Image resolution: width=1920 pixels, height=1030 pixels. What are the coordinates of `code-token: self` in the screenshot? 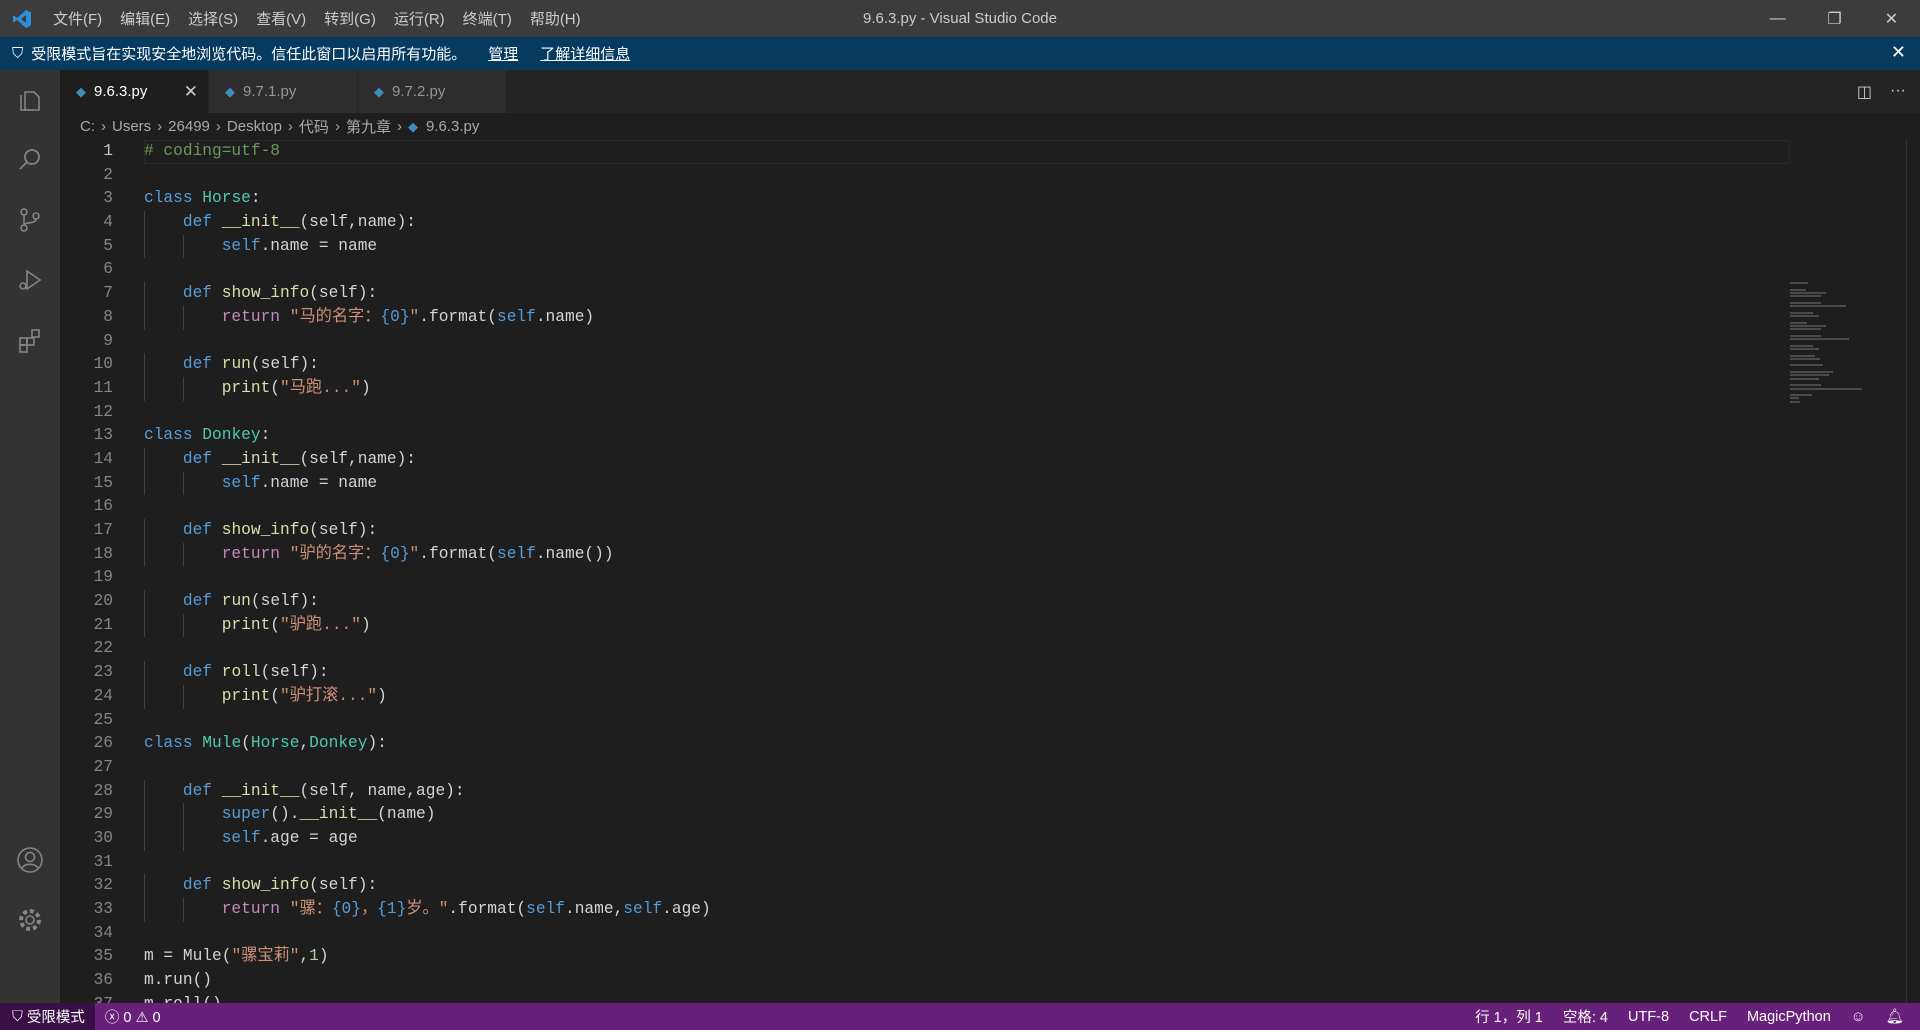 It's located at (516, 316).